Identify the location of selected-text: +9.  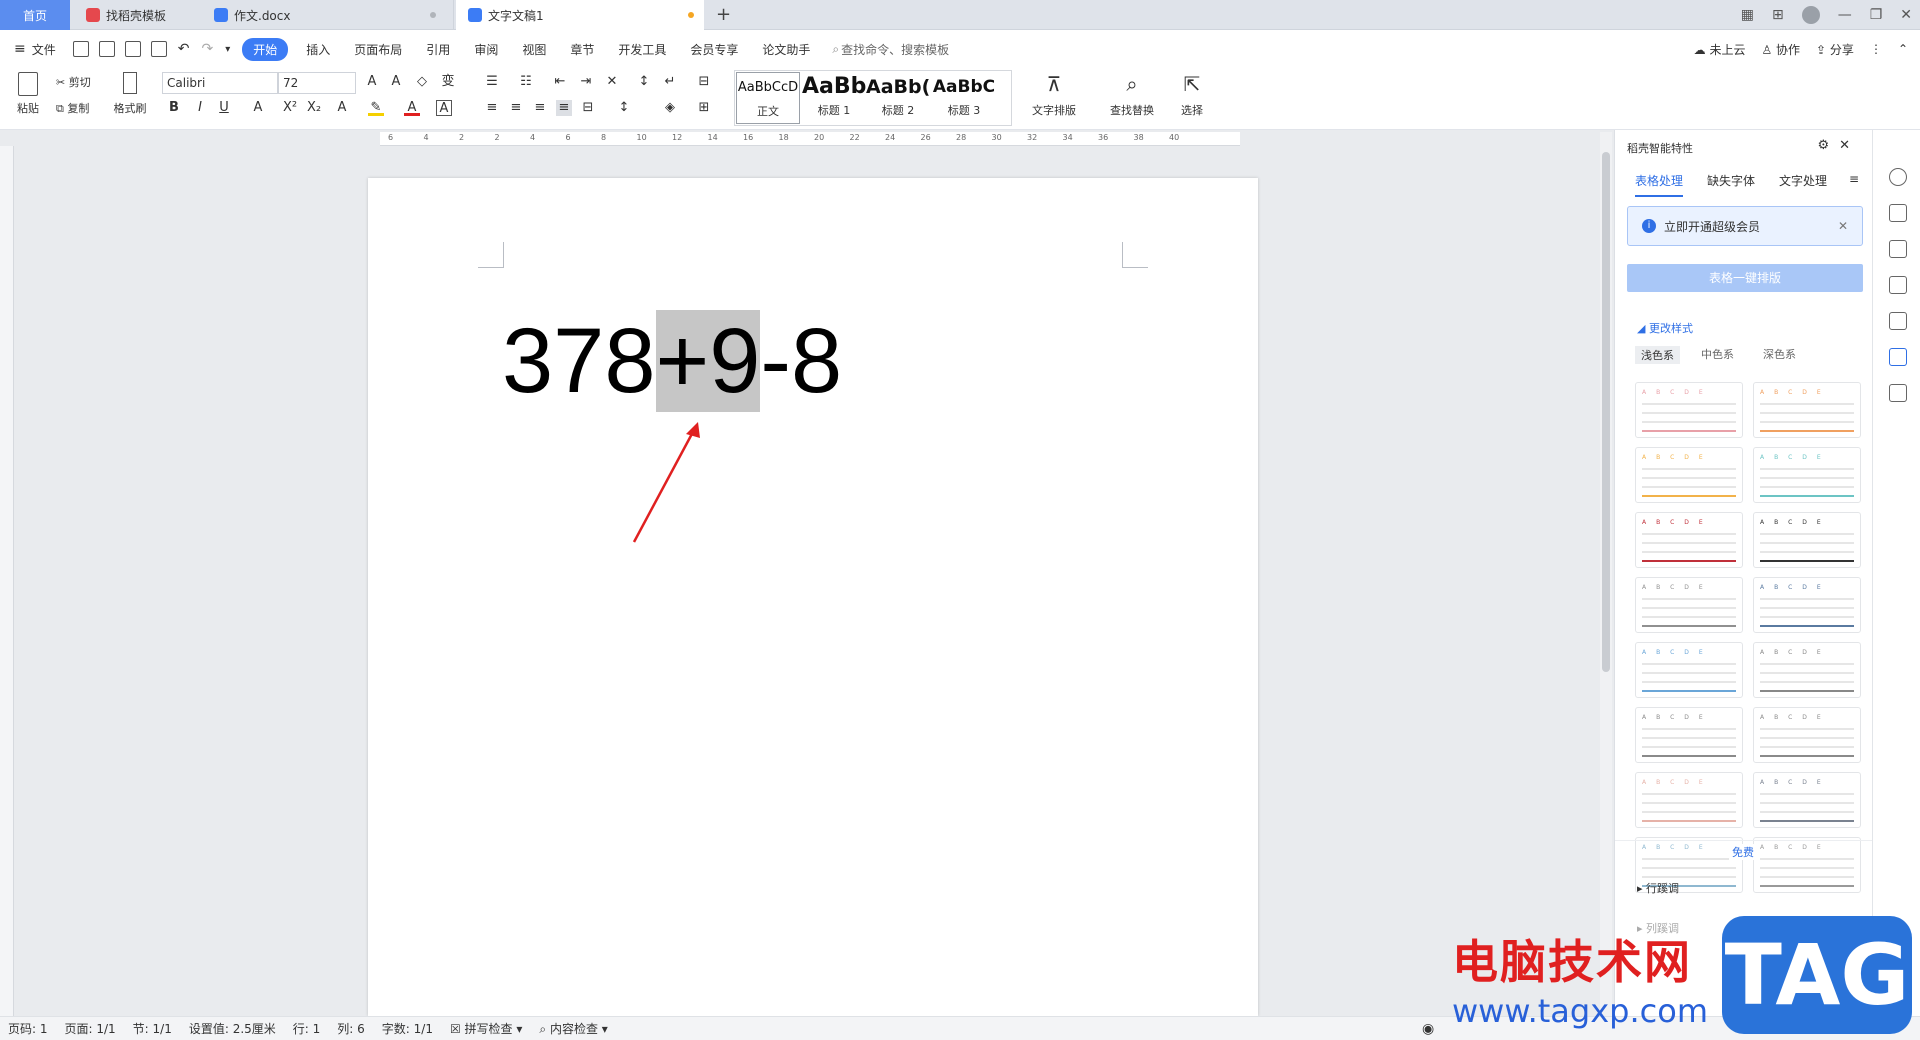
(708, 361).